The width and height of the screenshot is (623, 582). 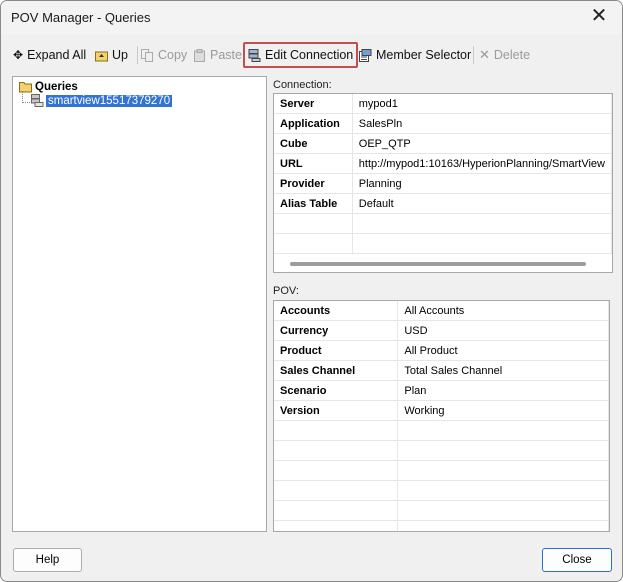 What do you see at coordinates (336, 370) in the screenshot?
I see `row-key: Sales Channel` at bounding box center [336, 370].